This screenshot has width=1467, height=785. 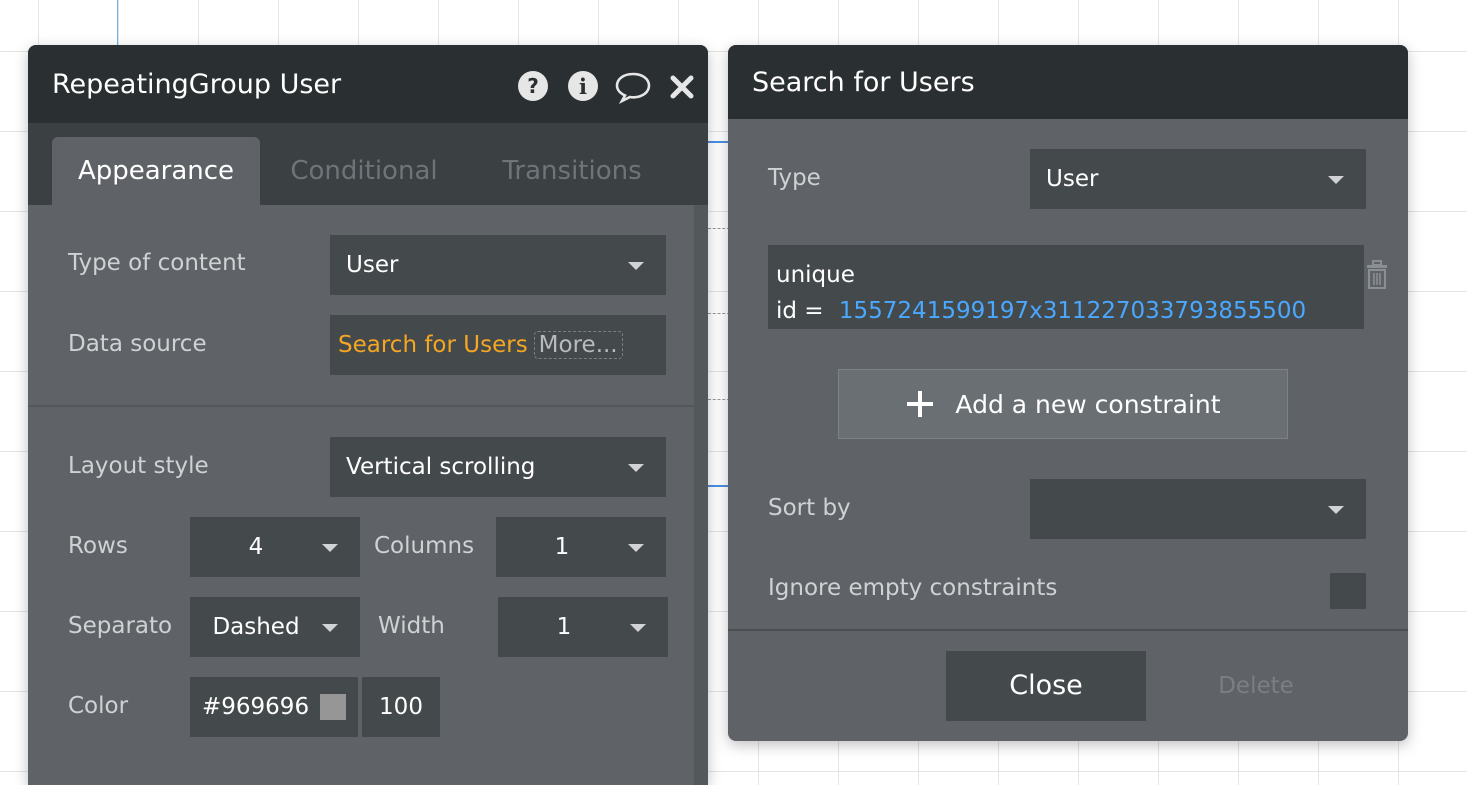 I want to click on add-constraint-button: Add a new constraint, so click(x=1063, y=404).